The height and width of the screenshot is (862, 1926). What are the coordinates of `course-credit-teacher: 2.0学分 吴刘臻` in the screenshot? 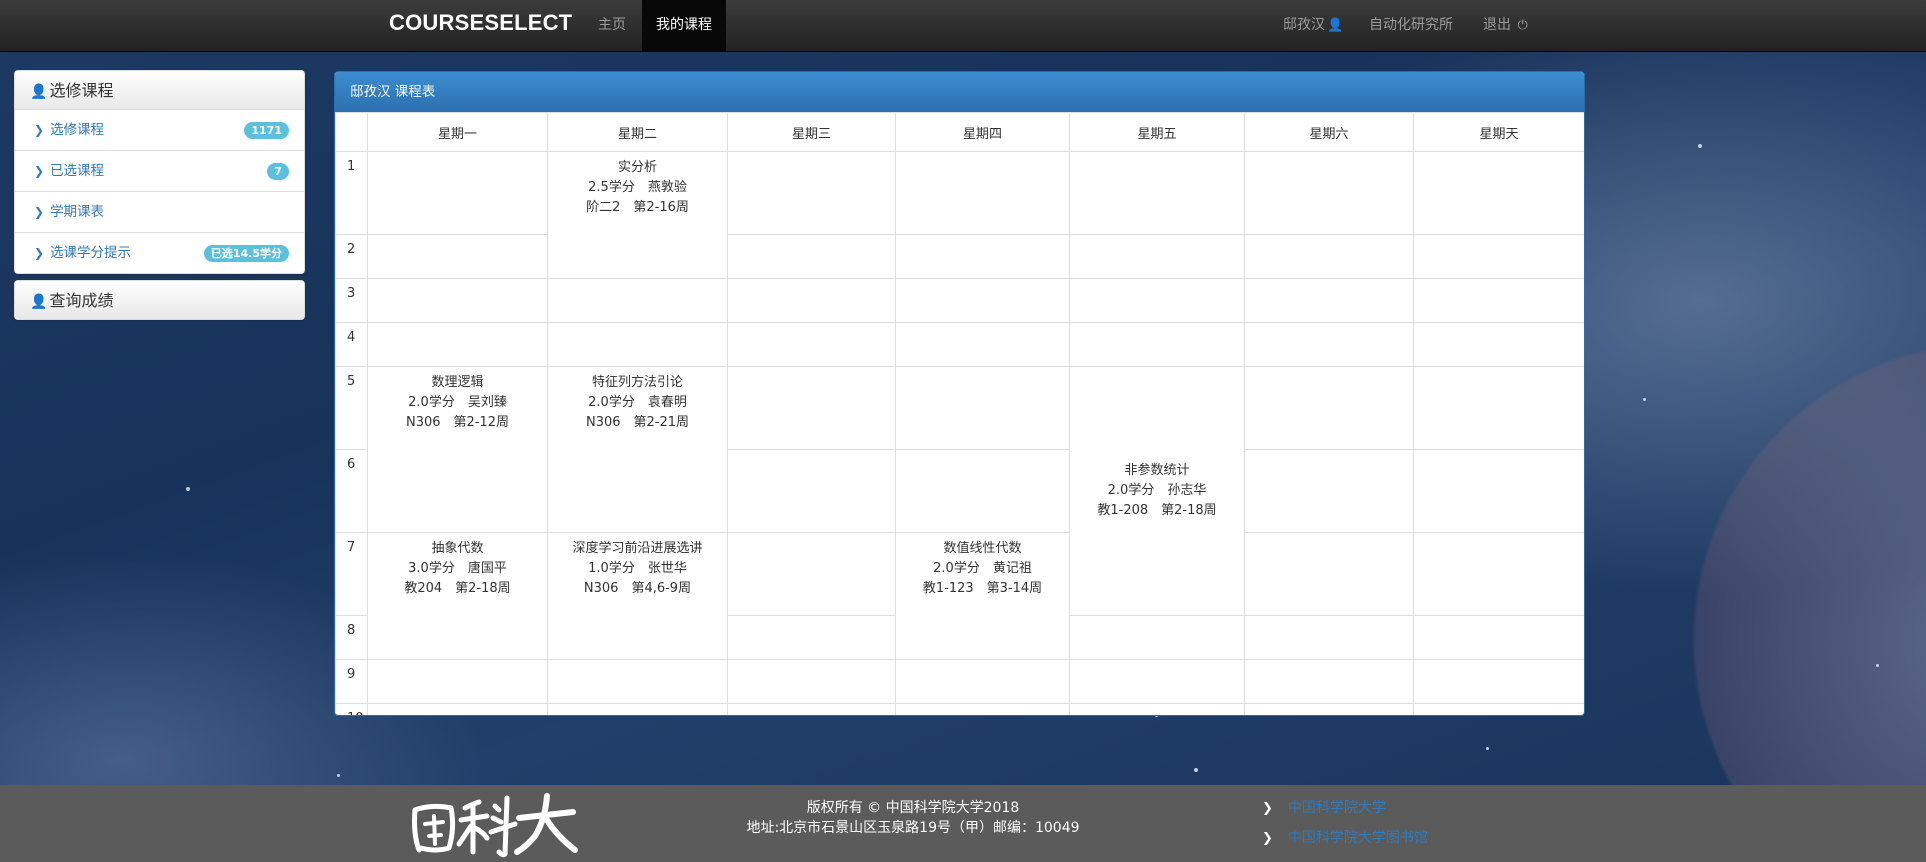 It's located at (457, 402).